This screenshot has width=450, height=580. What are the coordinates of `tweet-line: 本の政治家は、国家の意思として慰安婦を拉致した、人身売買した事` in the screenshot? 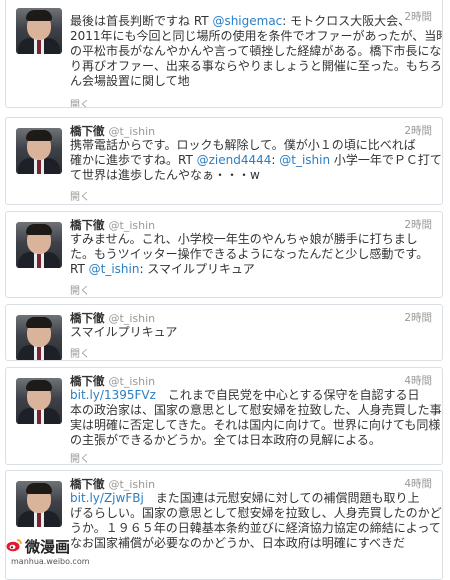 It's located at (256, 410).